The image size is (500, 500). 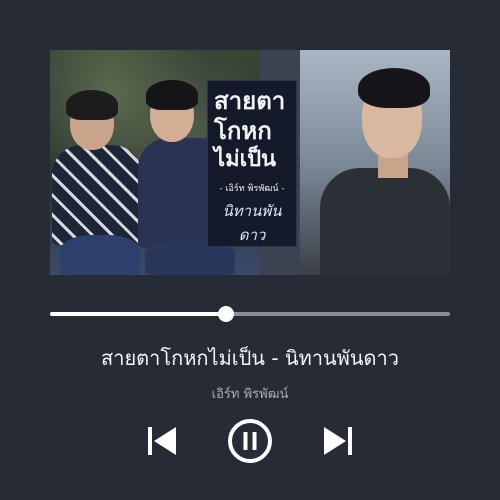 What do you see at coordinates (252, 223) in the screenshot?
I see `artwork-drama-logo: นิทานพันดาว` at bounding box center [252, 223].